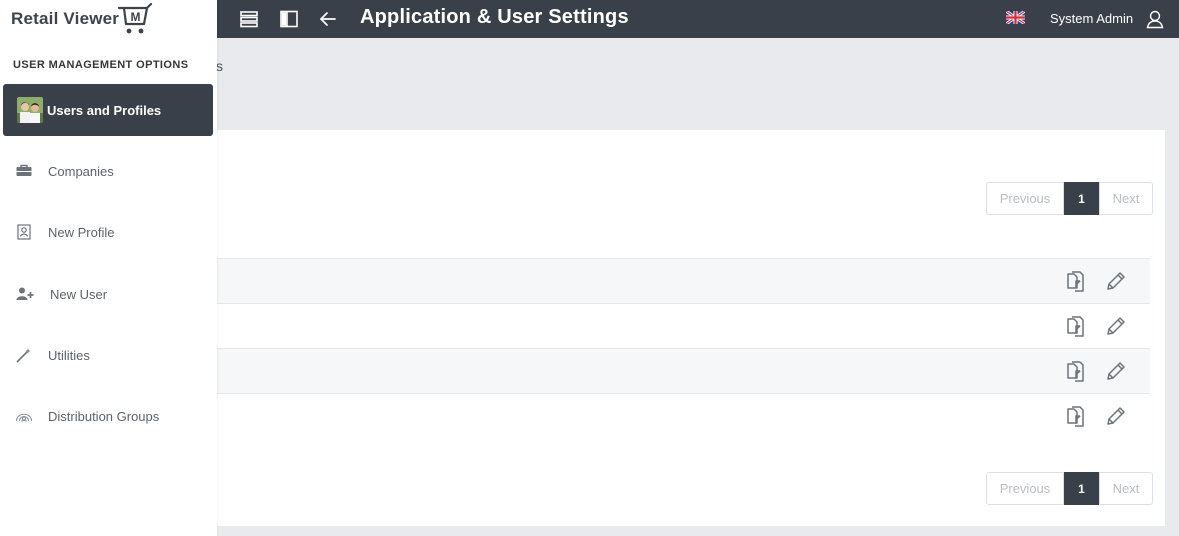 This screenshot has width=1179, height=536. I want to click on distribution-icon, so click(24, 416).